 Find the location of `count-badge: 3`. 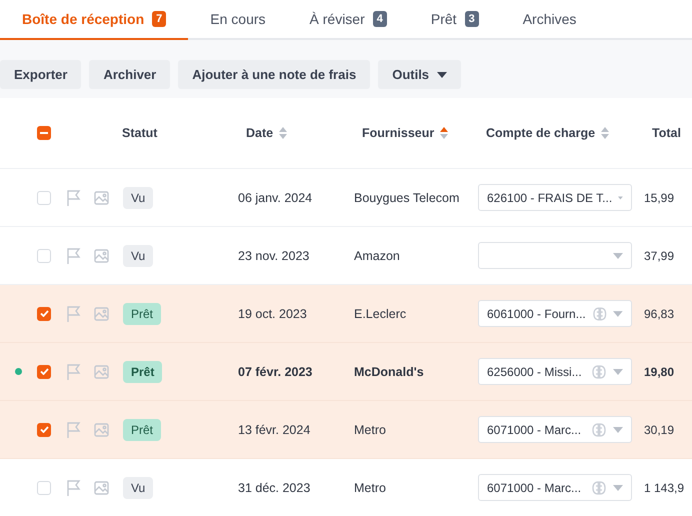

count-badge: 3 is located at coordinates (471, 19).